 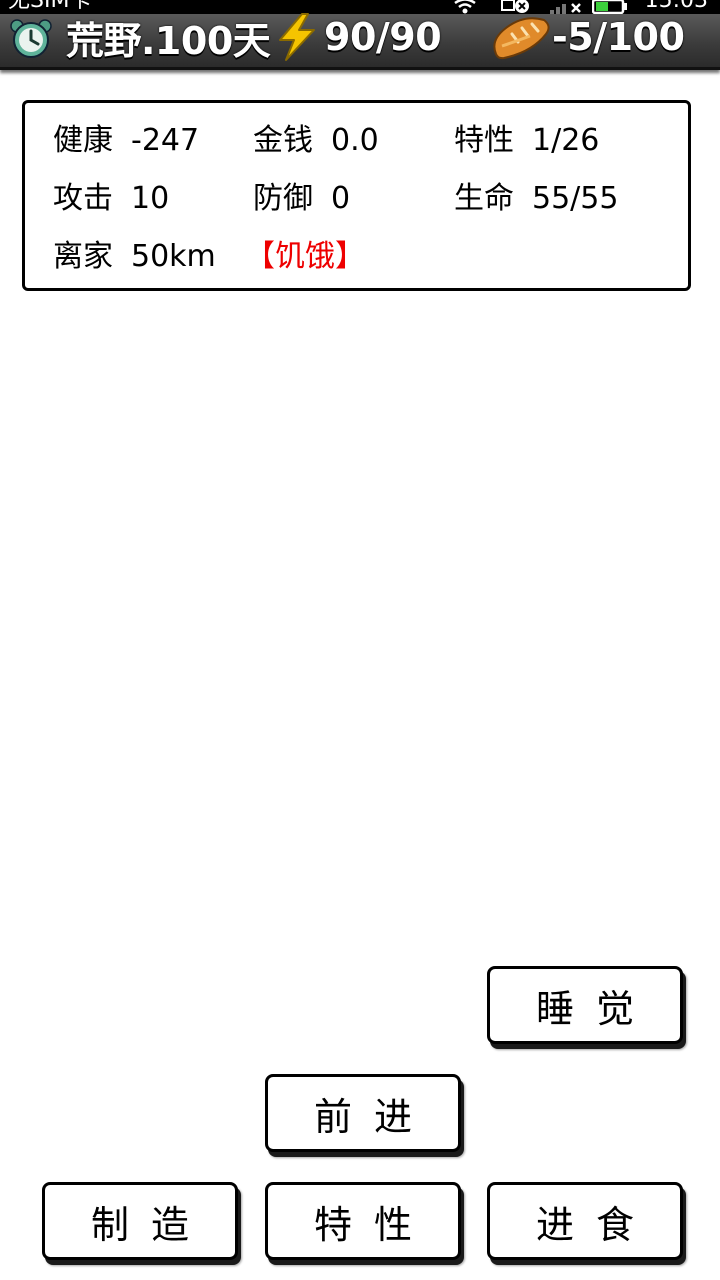 I want to click on stat-attack: 攻击 10, so click(x=111, y=199).